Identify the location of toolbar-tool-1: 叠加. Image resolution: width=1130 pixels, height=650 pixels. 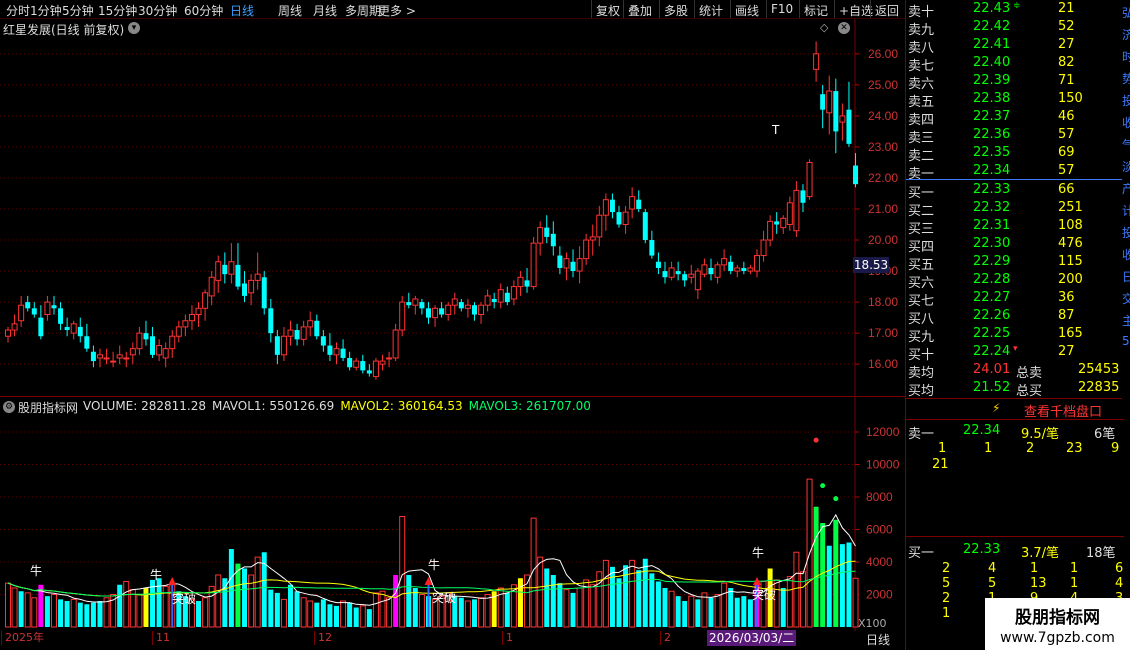
(640, 10).